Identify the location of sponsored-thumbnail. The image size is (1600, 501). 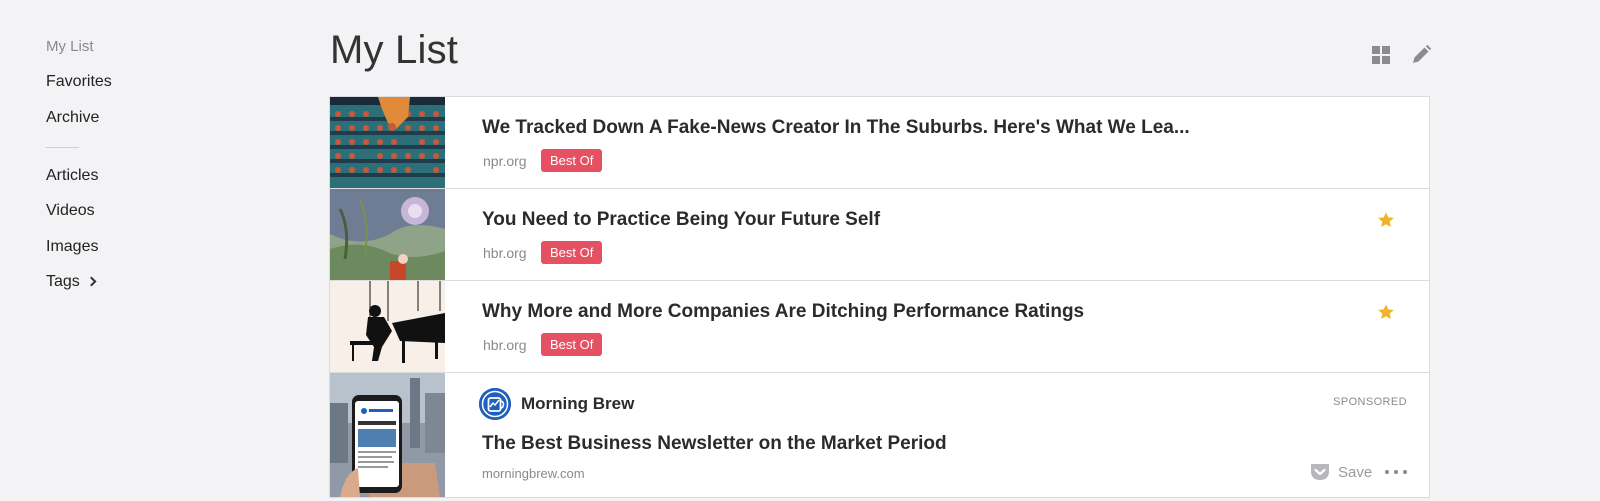
(387, 435).